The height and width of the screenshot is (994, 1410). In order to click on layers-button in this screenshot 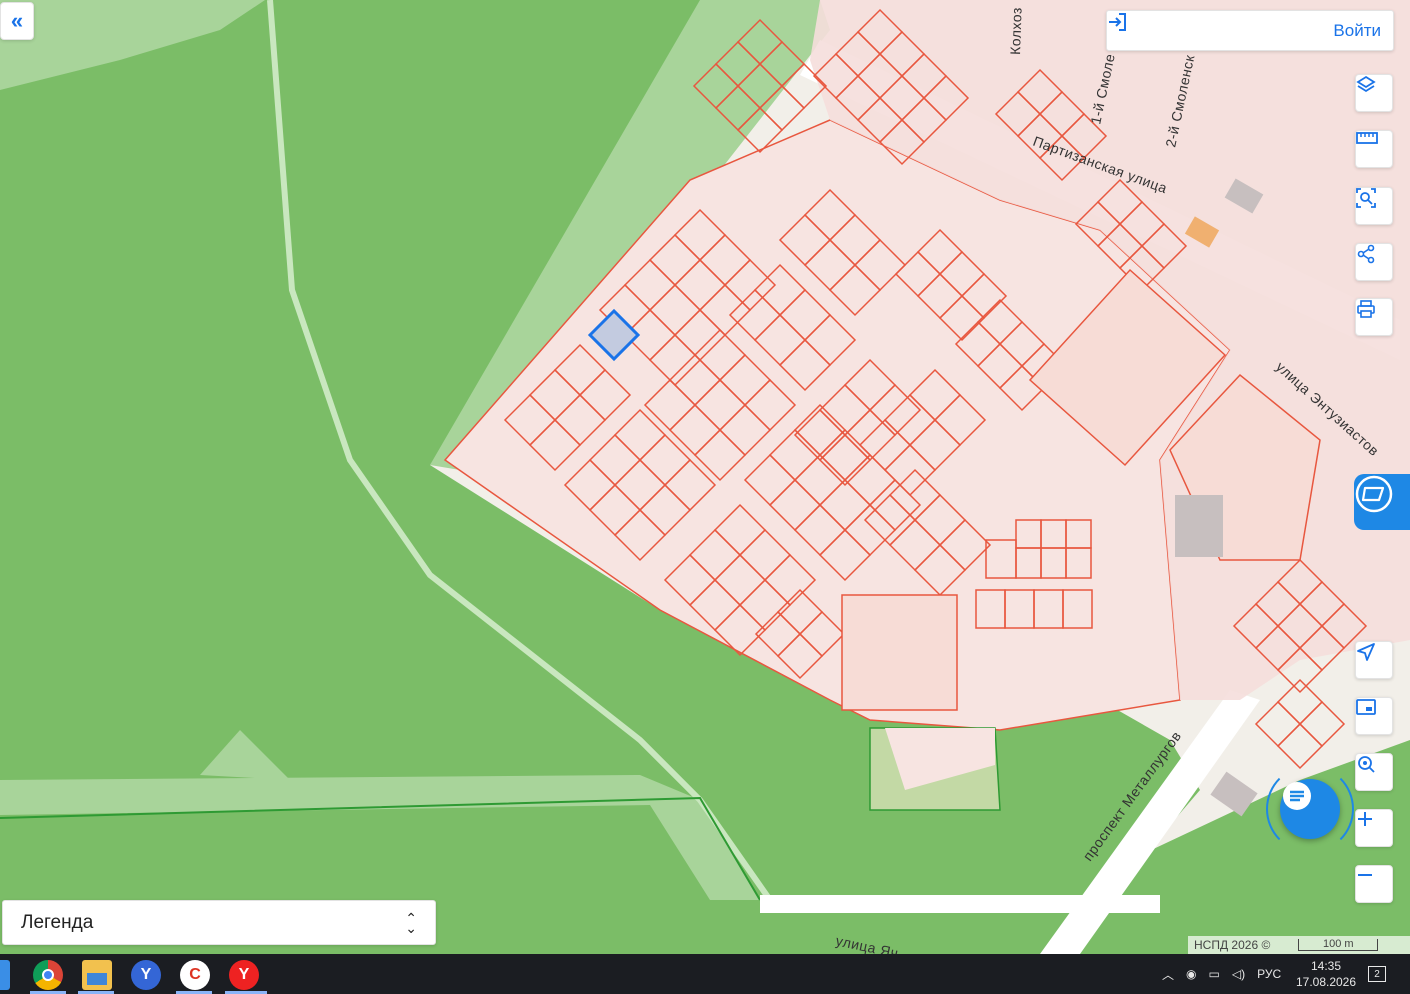, I will do `click(1374, 93)`.